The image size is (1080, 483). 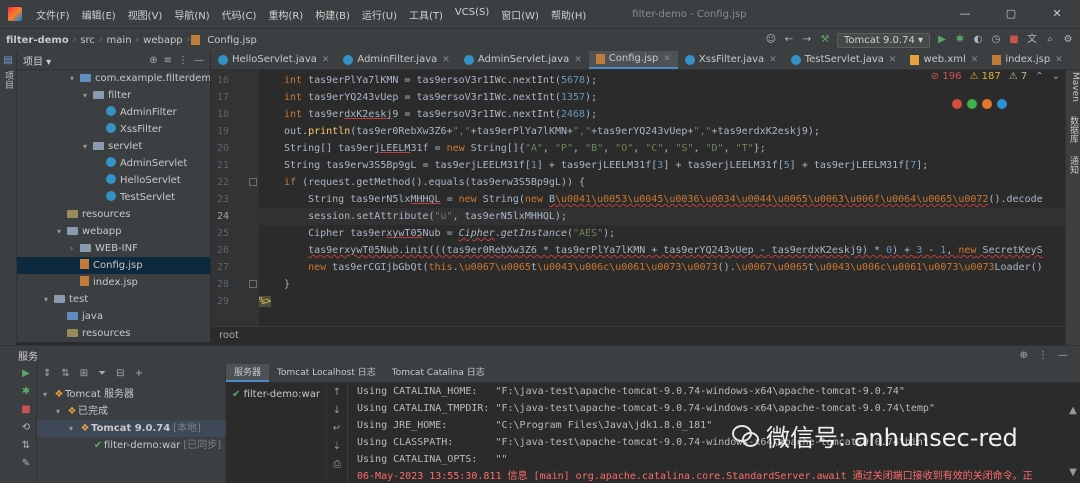 What do you see at coordinates (163, 40) in the screenshot?
I see `crumb-webapp: webapp` at bounding box center [163, 40].